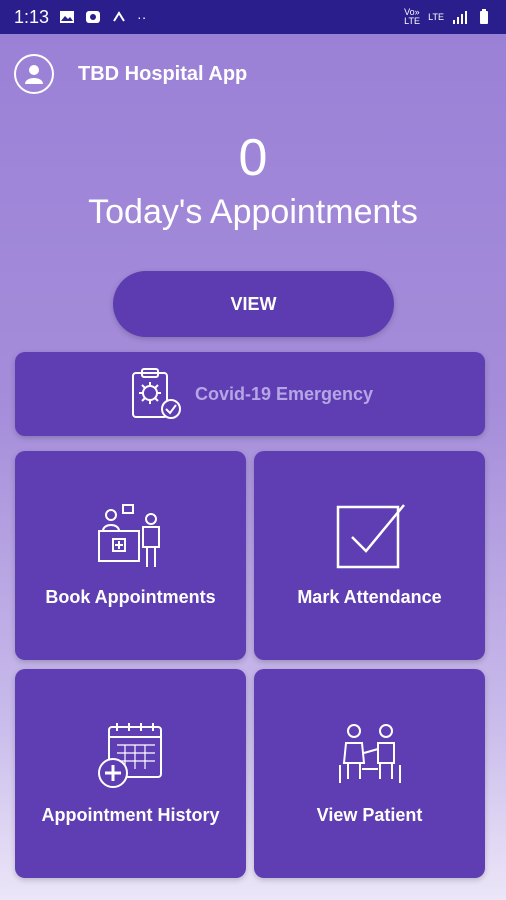 The image size is (506, 900). Describe the element at coordinates (436, 17) in the screenshot. I see `network-label-2: LTE` at that location.